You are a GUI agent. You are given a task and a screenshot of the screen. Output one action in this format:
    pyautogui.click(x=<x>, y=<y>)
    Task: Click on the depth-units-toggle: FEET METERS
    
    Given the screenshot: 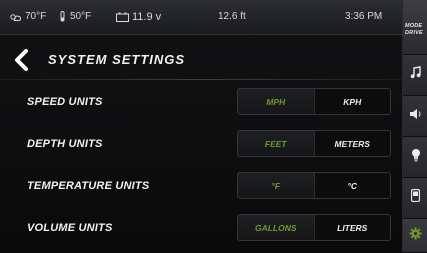 What is the action you would take?
    pyautogui.click(x=314, y=143)
    